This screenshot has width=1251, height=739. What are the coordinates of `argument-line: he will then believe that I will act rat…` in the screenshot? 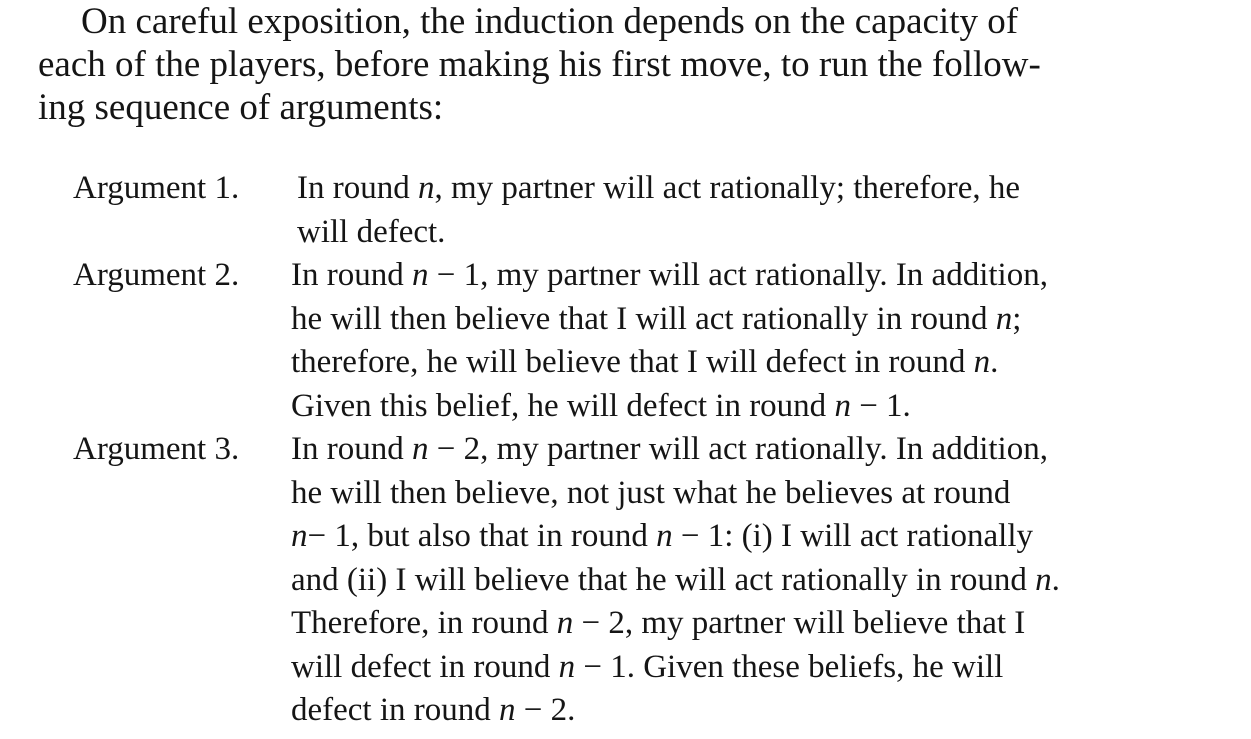 It's located at (656, 318).